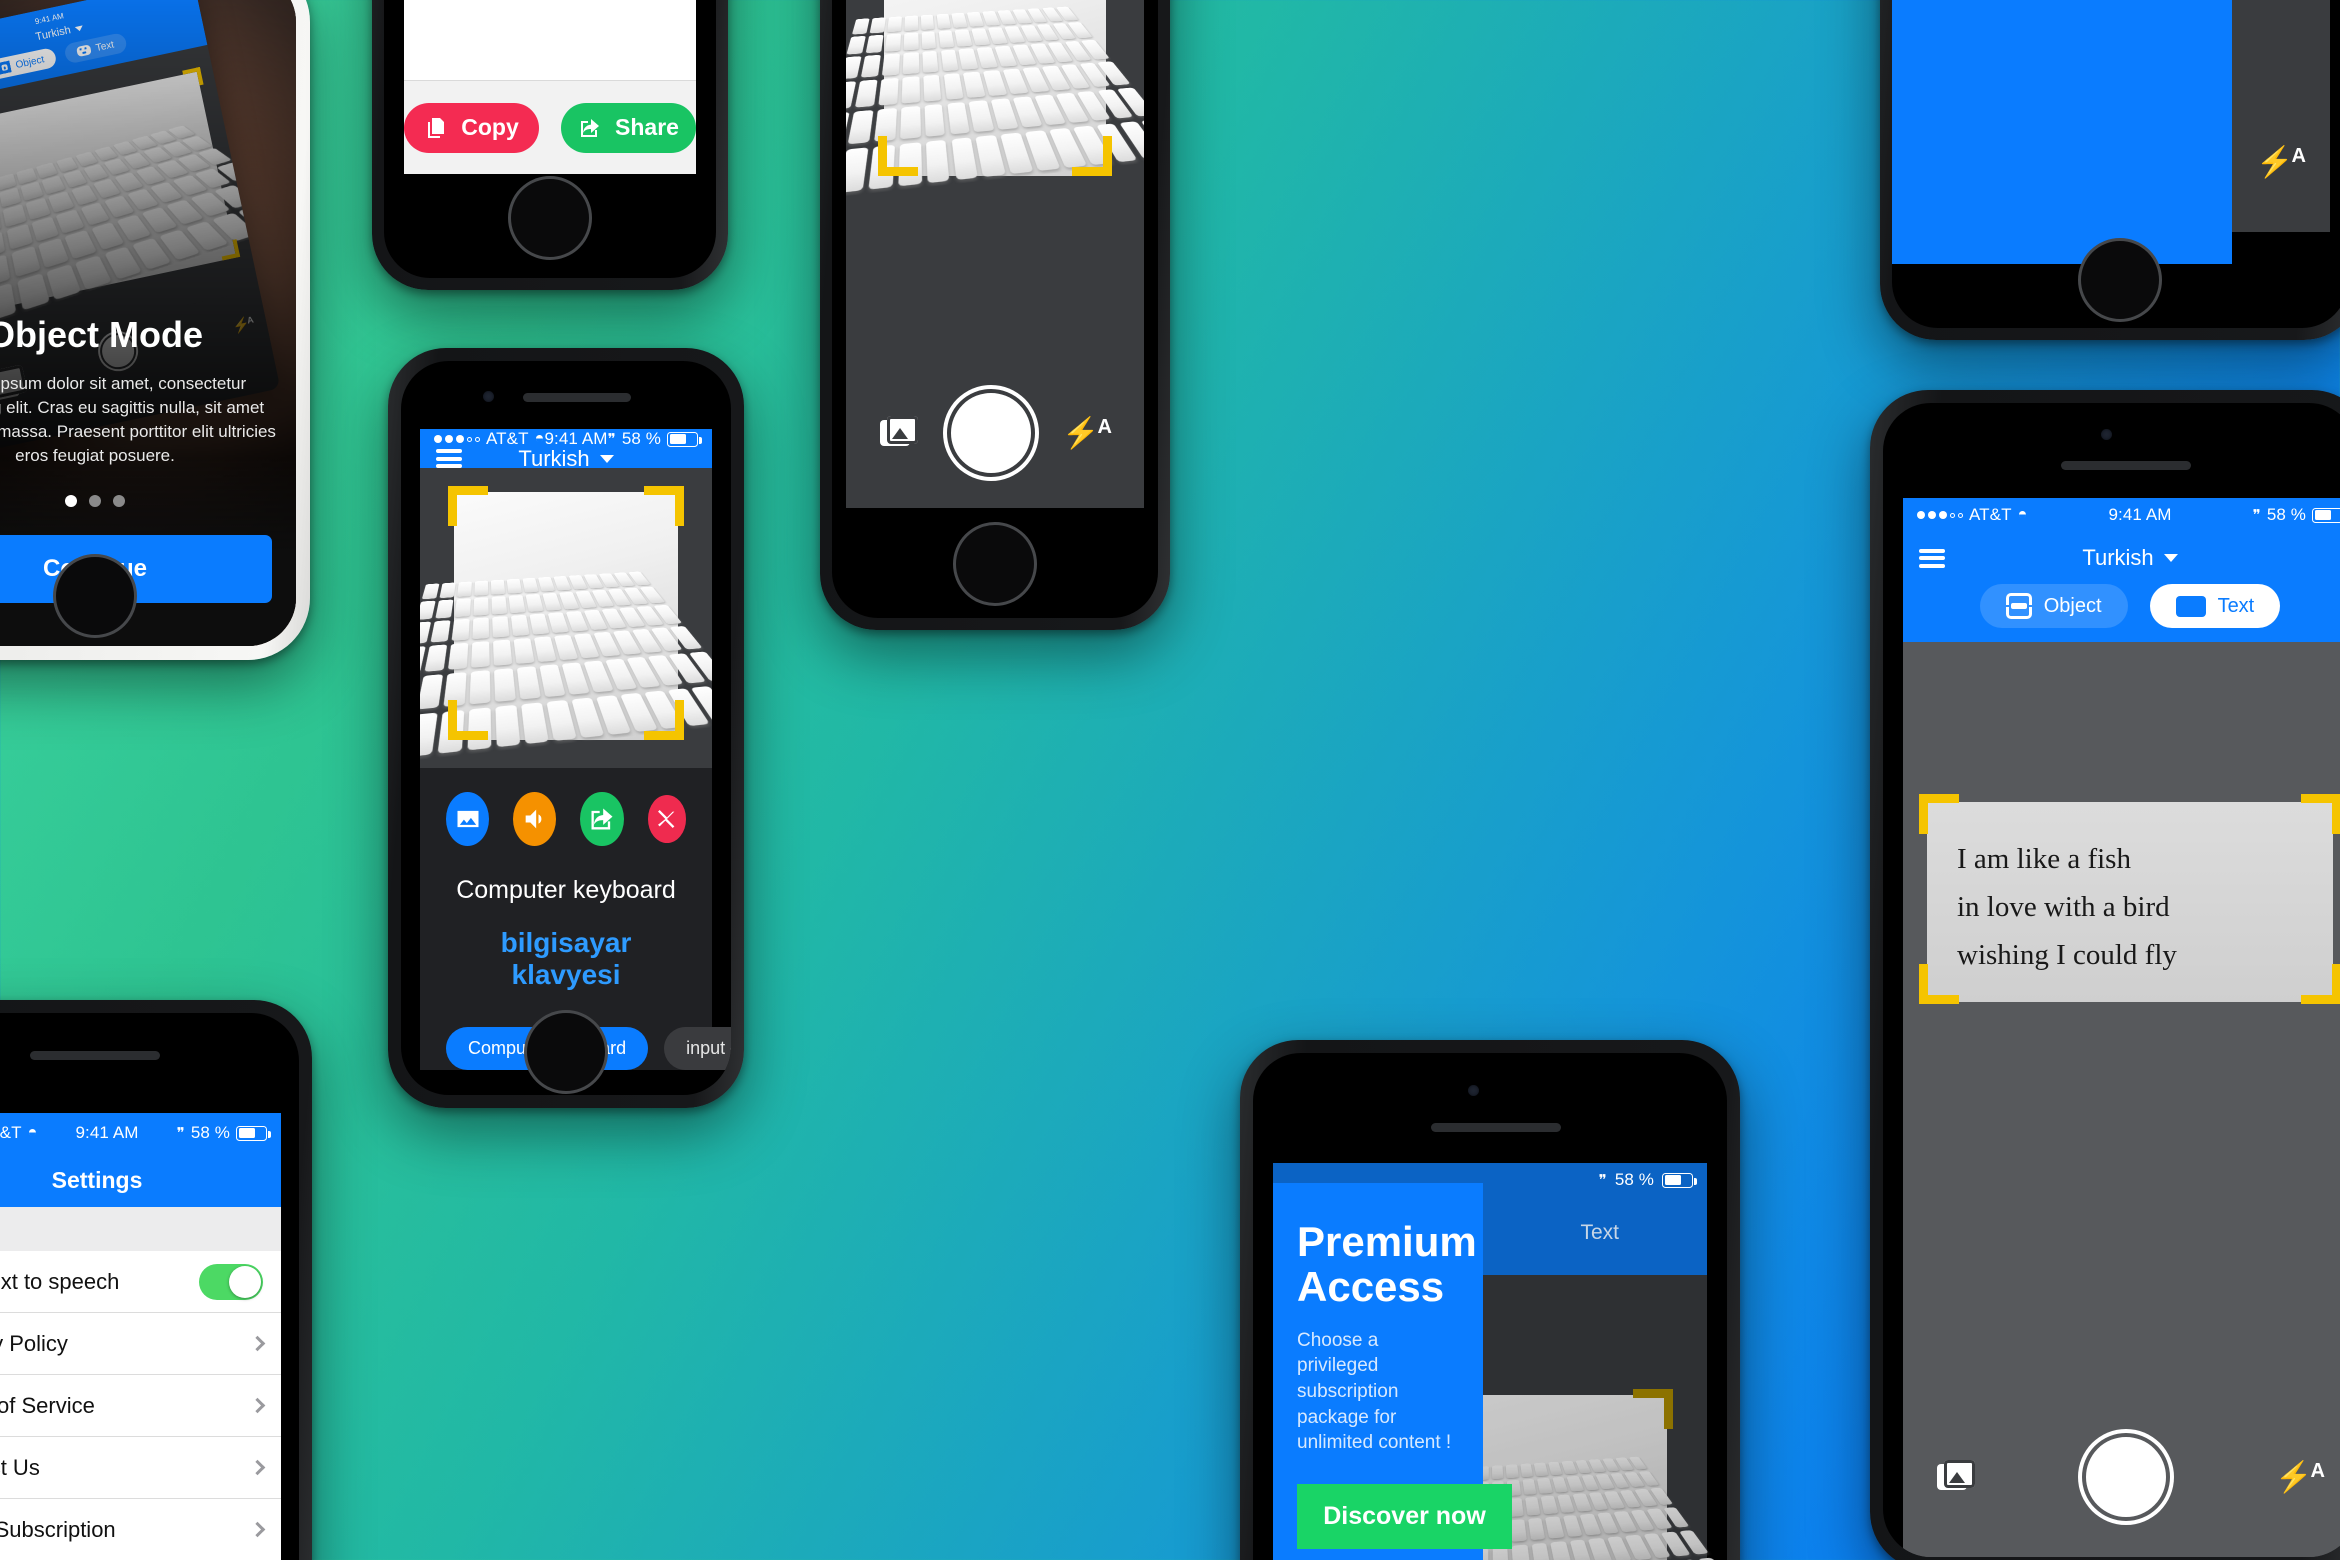 The image size is (2340, 1560). I want to click on close-action-button, so click(667, 819).